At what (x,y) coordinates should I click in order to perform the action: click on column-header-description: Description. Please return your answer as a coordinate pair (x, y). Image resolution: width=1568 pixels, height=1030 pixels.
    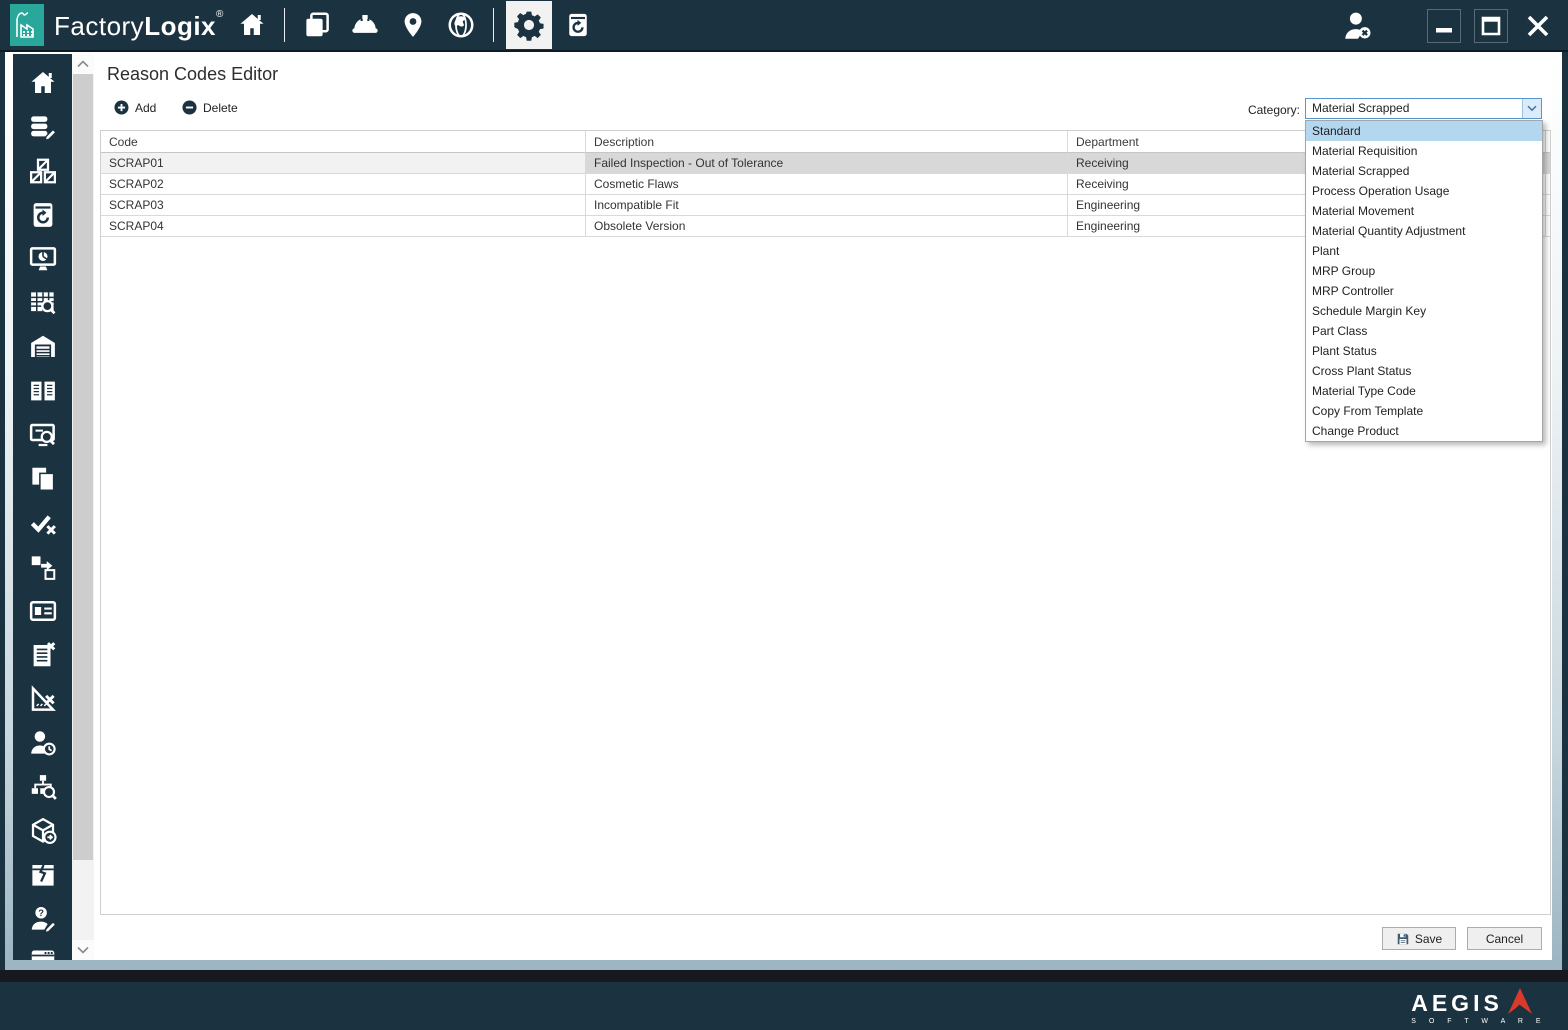
    Looking at the image, I should click on (827, 142).